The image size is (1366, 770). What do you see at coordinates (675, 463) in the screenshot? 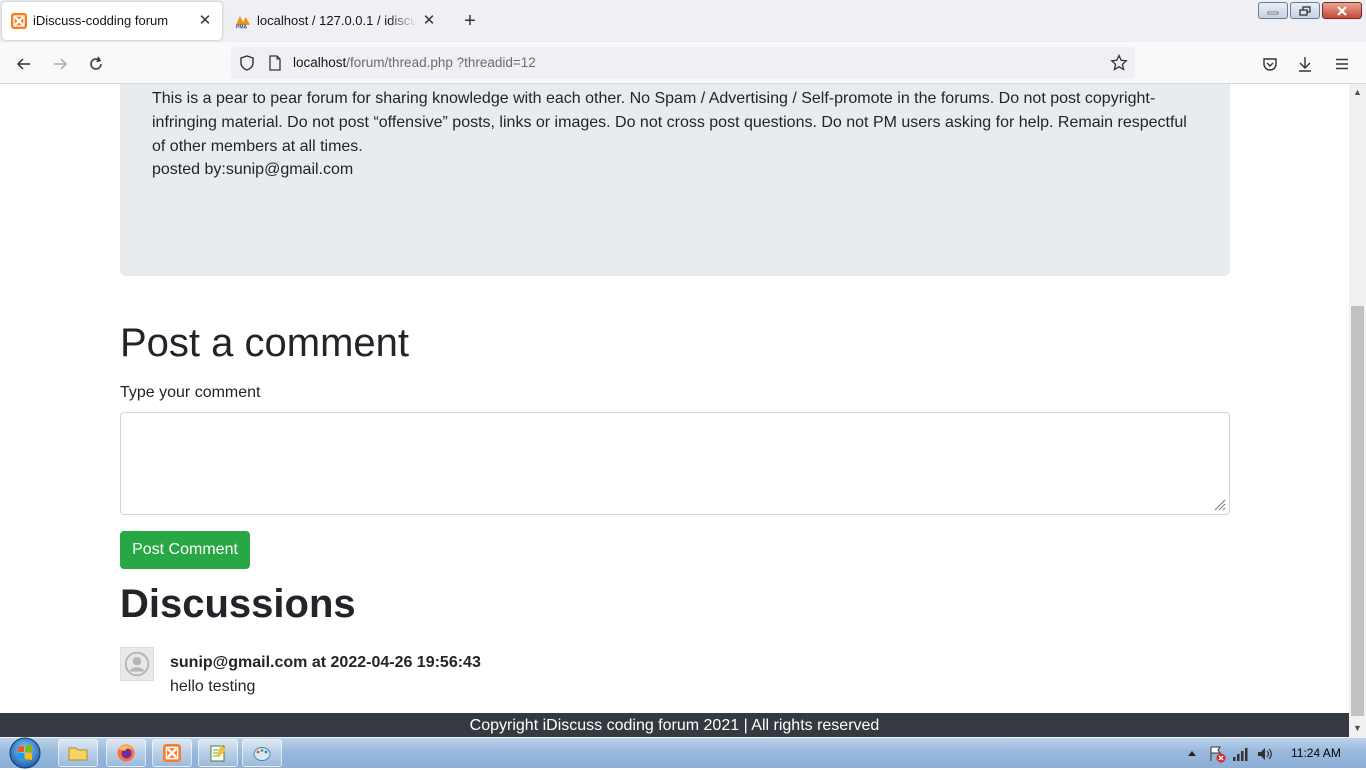
I see `comment-textarea` at bounding box center [675, 463].